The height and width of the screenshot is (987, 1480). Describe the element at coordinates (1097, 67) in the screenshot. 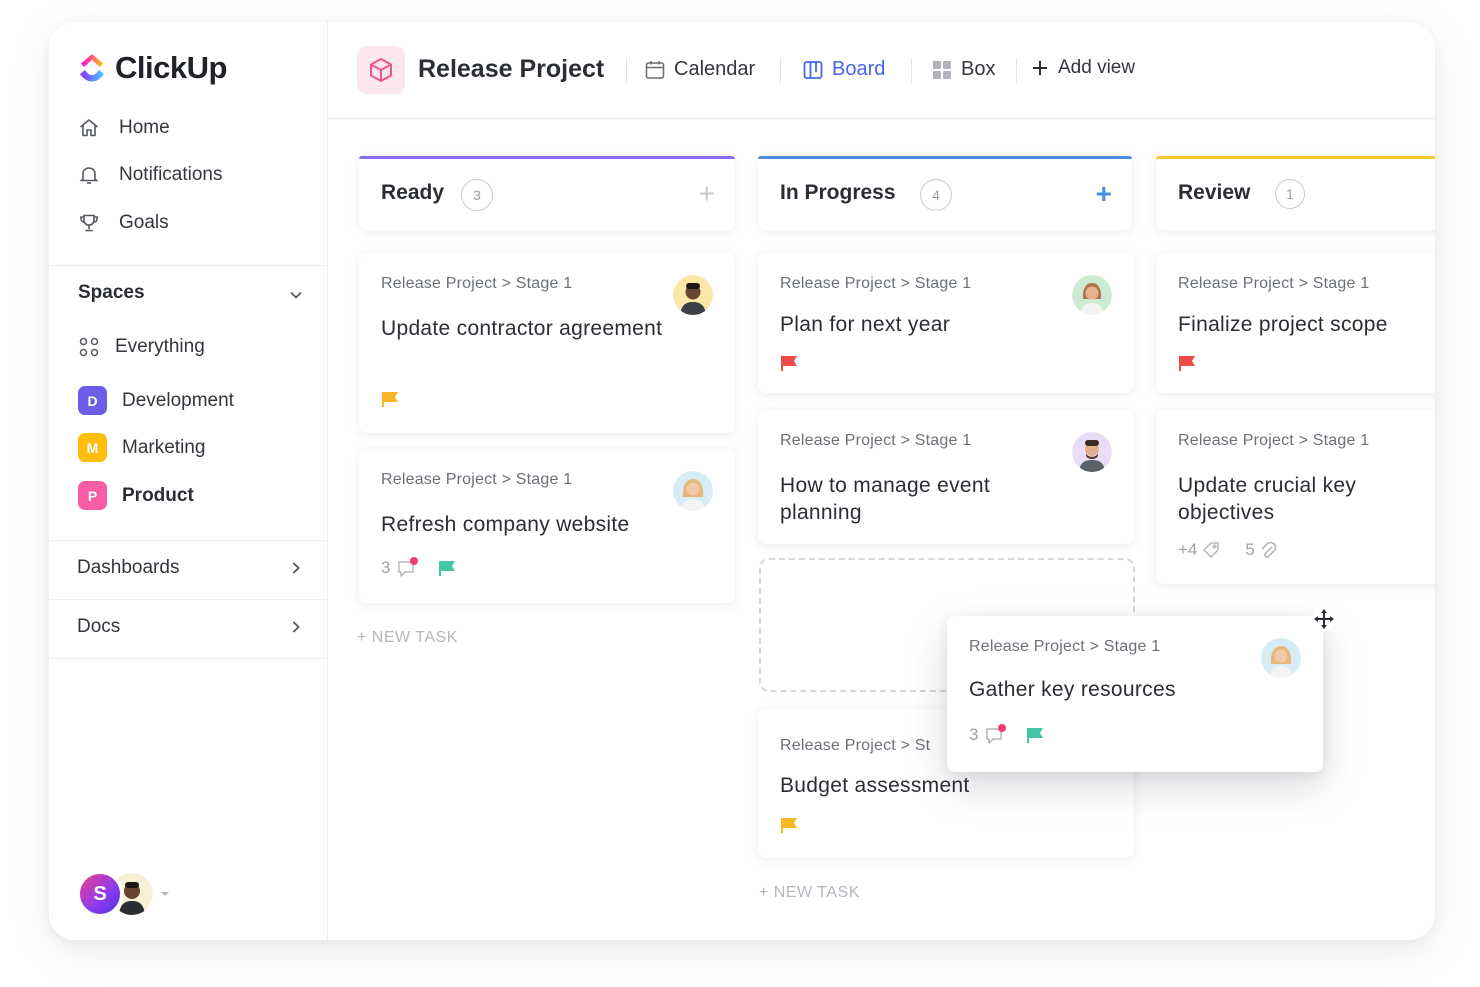

I see `add-view-label: Add view` at that location.